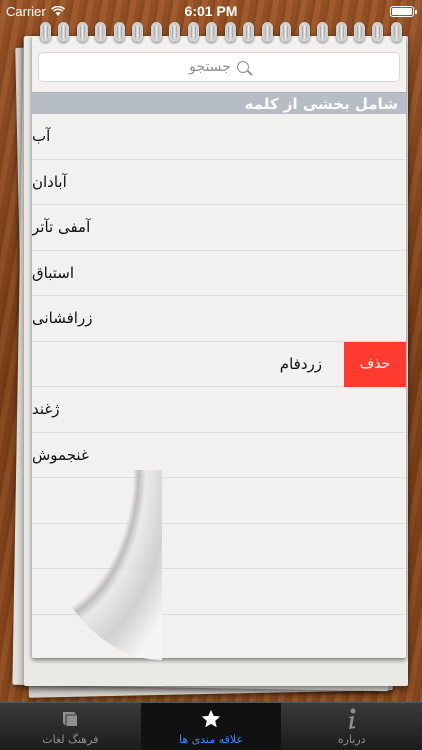 This screenshot has height=750, width=422. Describe the element at coordinates (219, 364) in the screenshot. I see `list-item-swiped: زردفام حذف` at that location.